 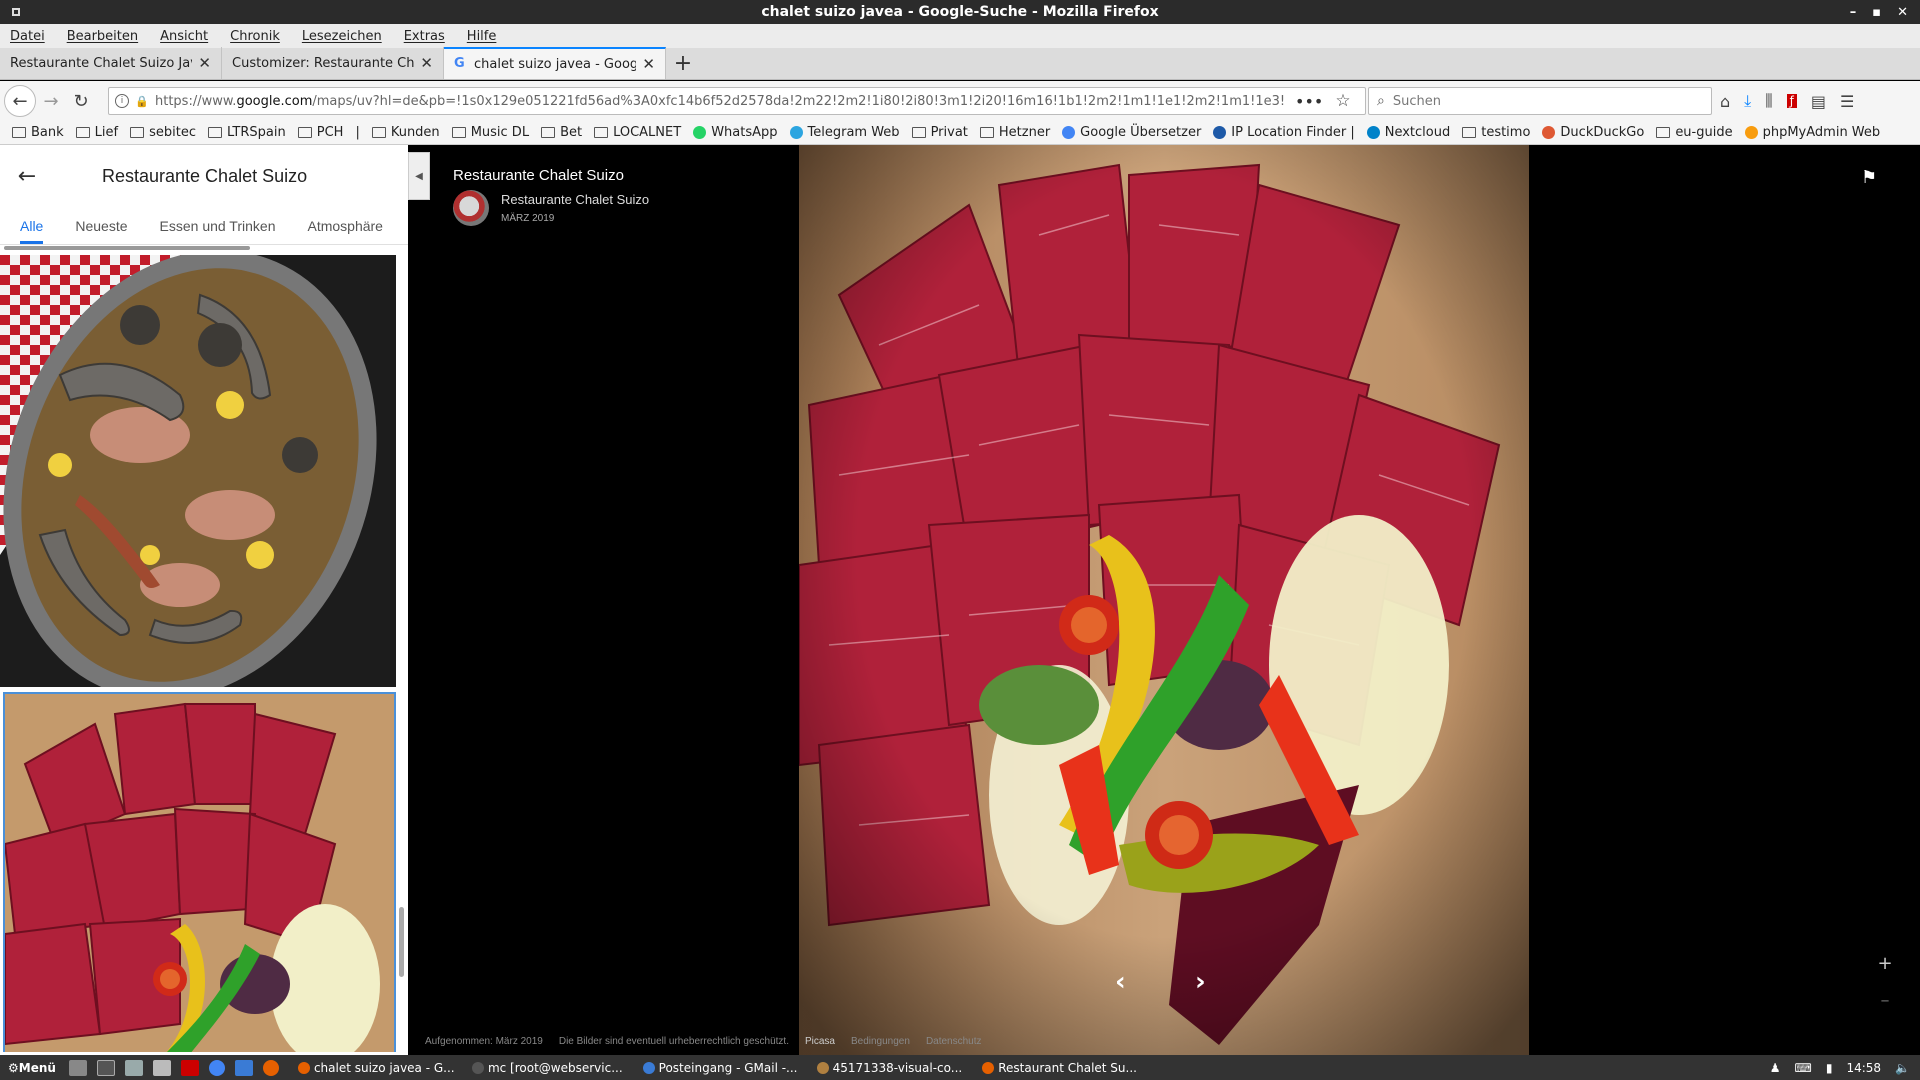 What do you see at coordinates (490, 132) in the screenshot?
I see `bookmark-item: Music DL` at bounding box center [490, 132].